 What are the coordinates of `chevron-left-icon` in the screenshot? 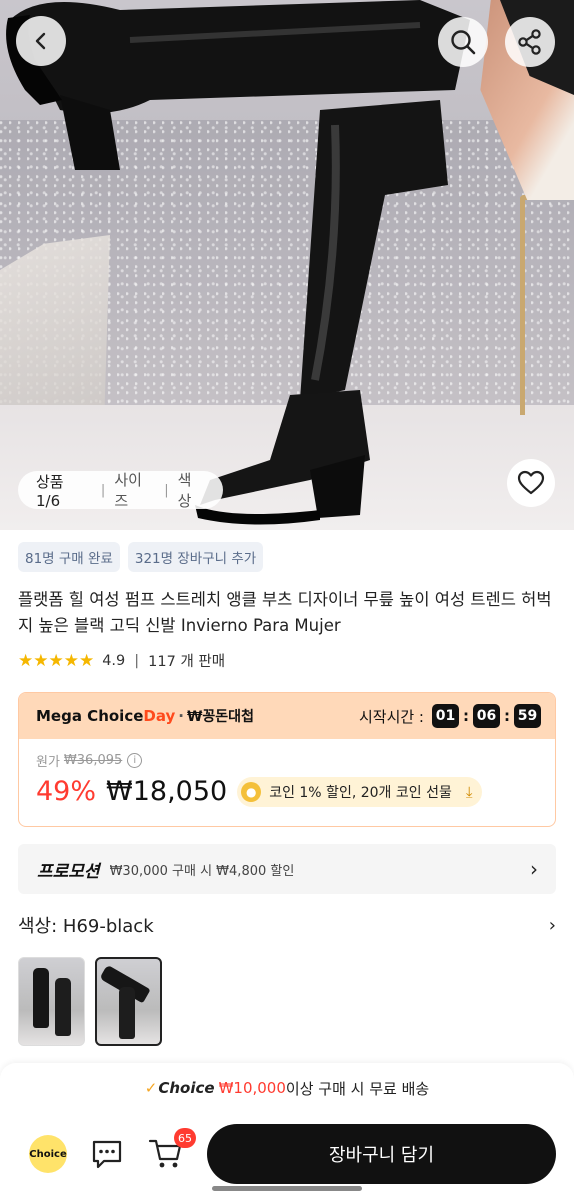 It's located at (40, 41).